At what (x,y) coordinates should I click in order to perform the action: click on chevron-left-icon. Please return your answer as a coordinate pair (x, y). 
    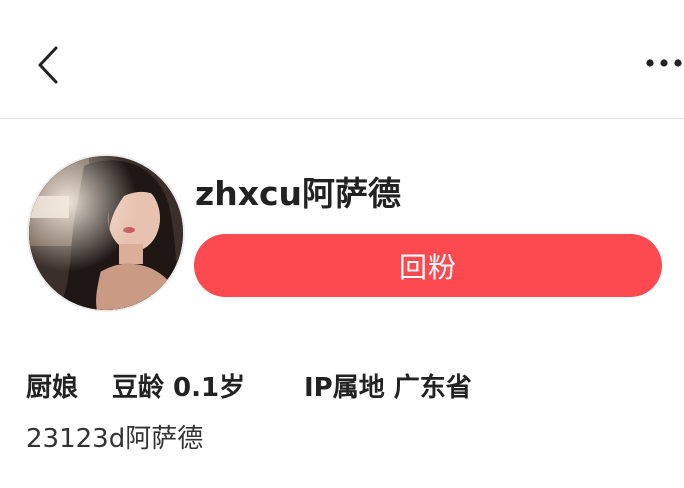
    Looking at the image, I should click on (48, 65).